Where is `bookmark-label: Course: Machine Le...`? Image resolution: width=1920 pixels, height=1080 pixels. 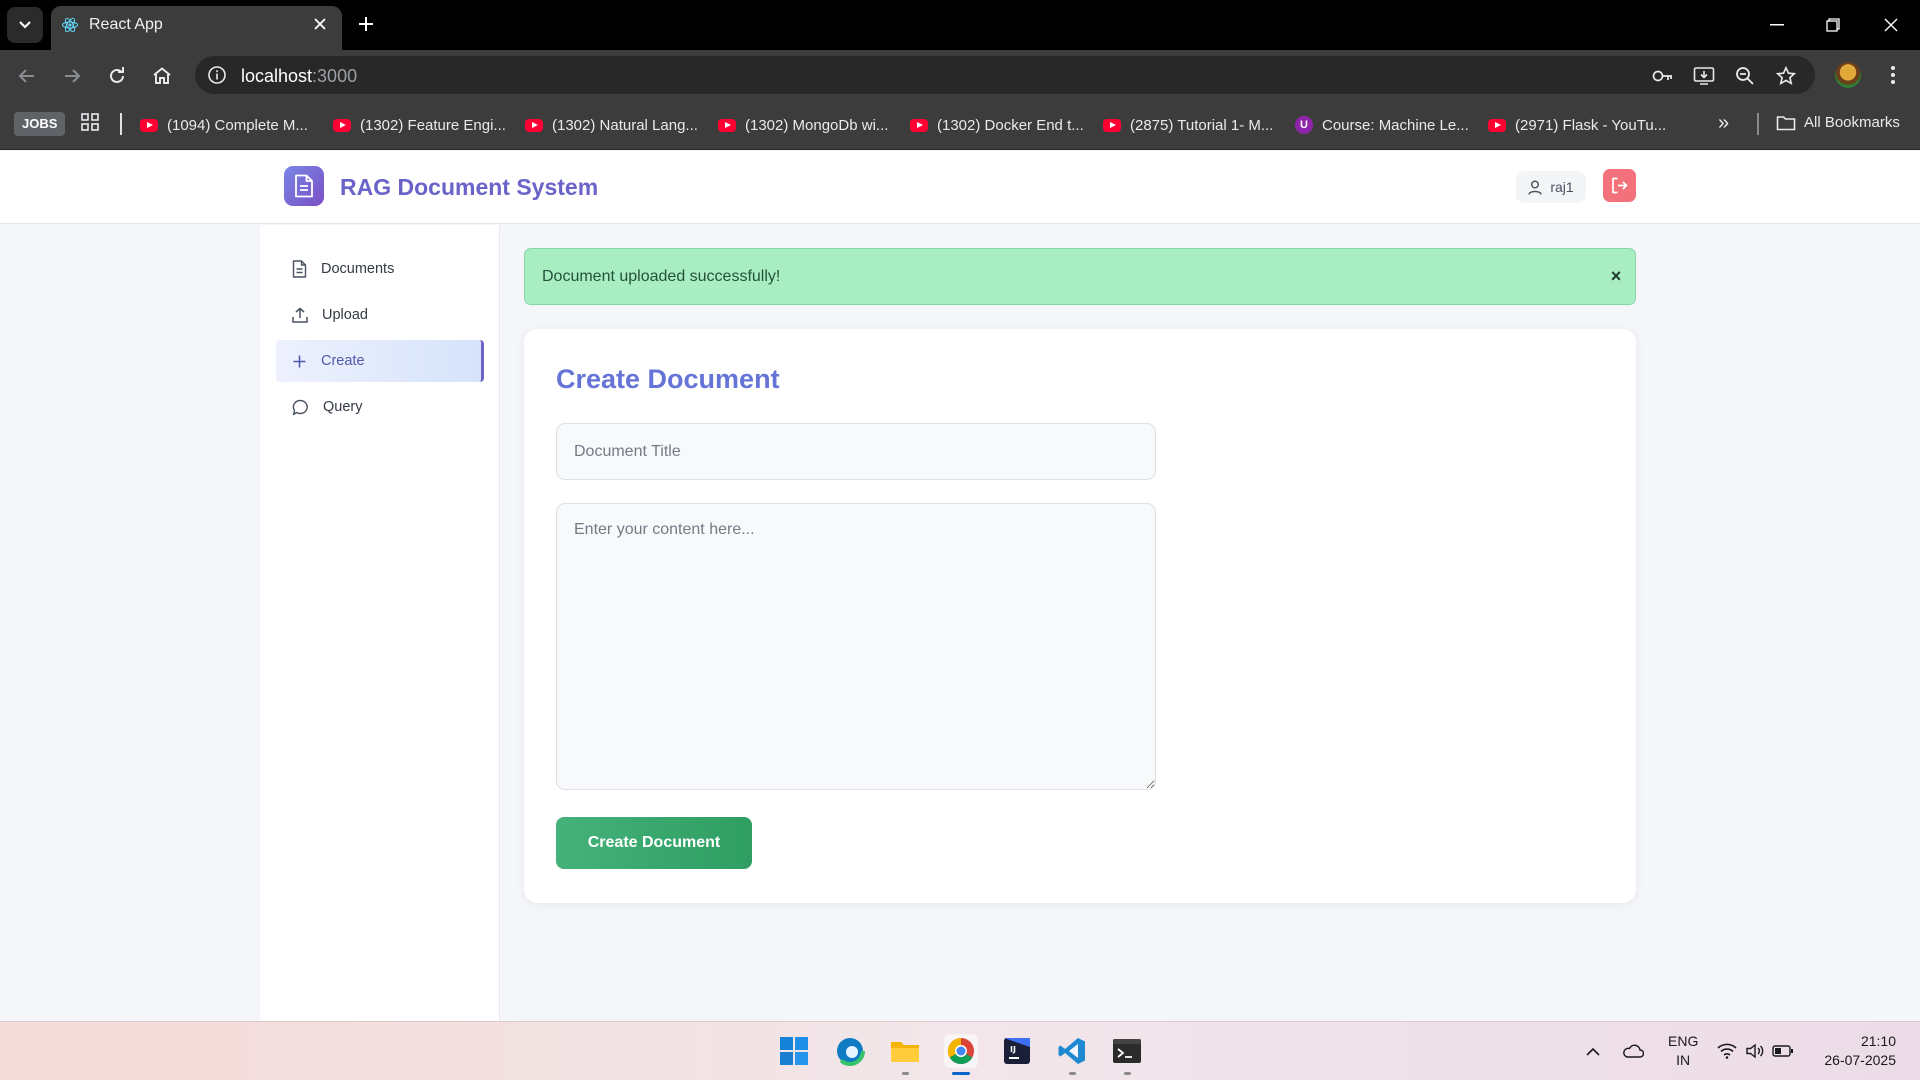
bookmark-label: Course: Machine Le... is located at coordinates (1395, 125).